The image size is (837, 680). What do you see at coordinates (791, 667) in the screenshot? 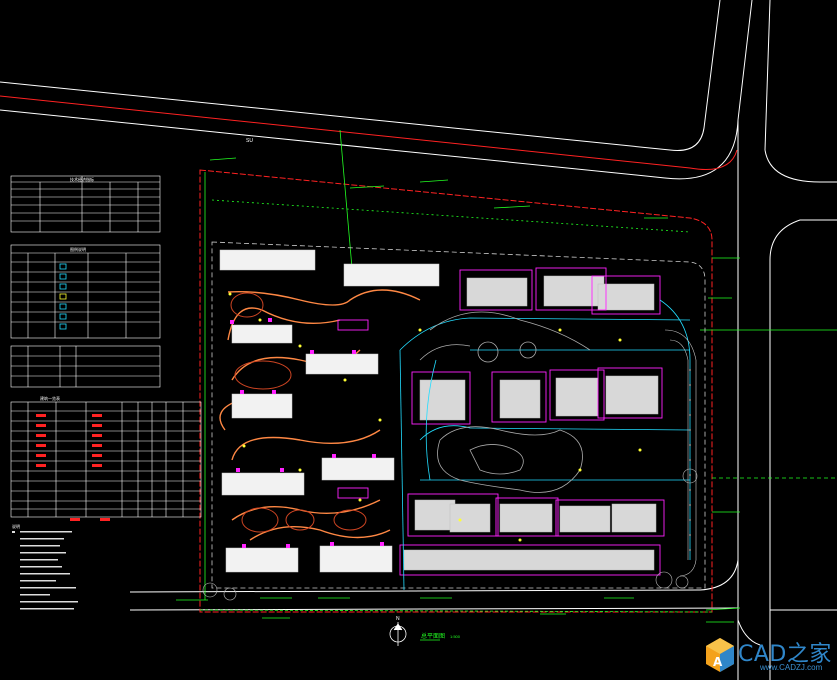
I see `watermark-url: www.CADZJ.com` at bounding box center [791, 667].